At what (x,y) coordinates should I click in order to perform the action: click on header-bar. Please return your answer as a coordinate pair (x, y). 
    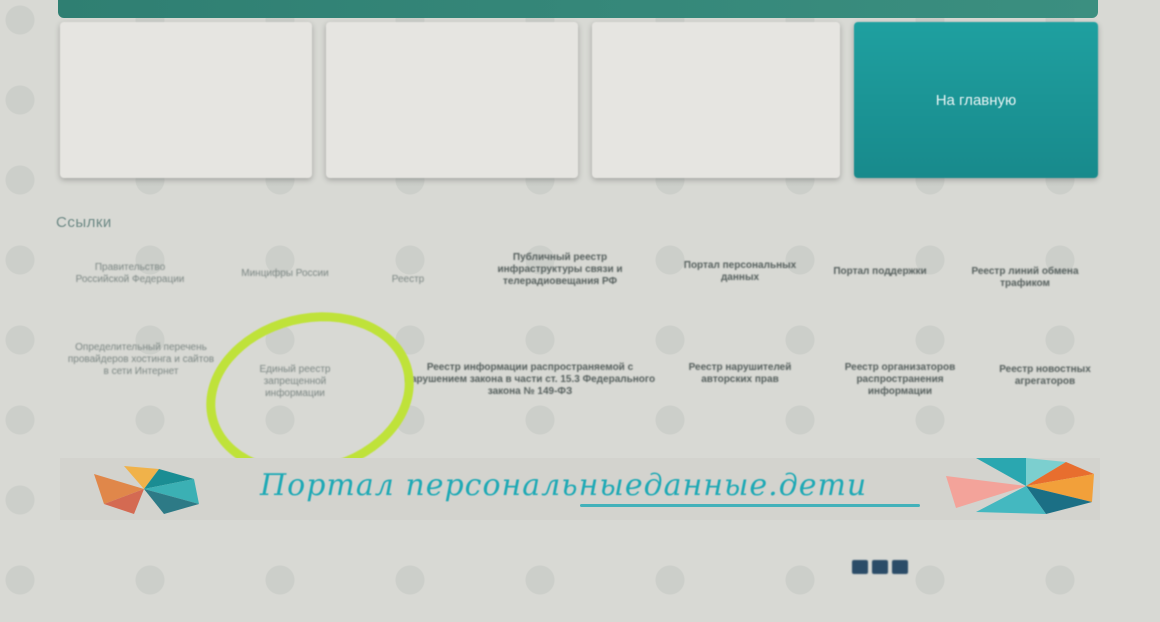
    Looking at the image, I should click on (578, 9).